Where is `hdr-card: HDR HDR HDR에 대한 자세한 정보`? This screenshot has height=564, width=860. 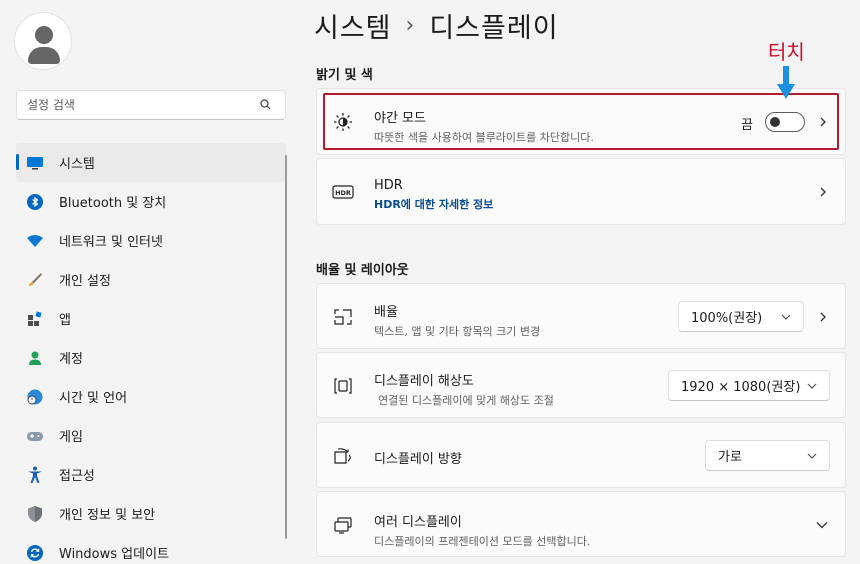 hdr-card: HDR HDR HDR에 대한 자세한 정보 is located at coordinates (581, 191).